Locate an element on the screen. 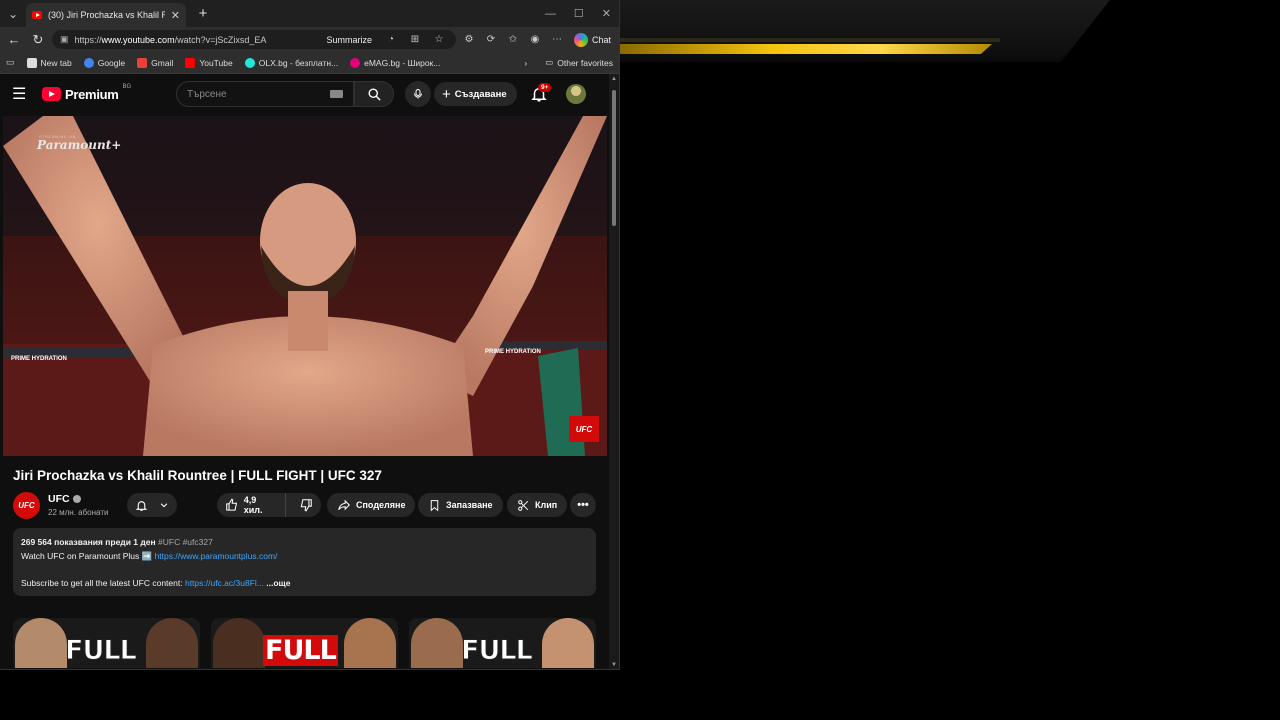 The image size is (1280, 720). maximize-icon: ☐ is located at coordinates (579, 13).